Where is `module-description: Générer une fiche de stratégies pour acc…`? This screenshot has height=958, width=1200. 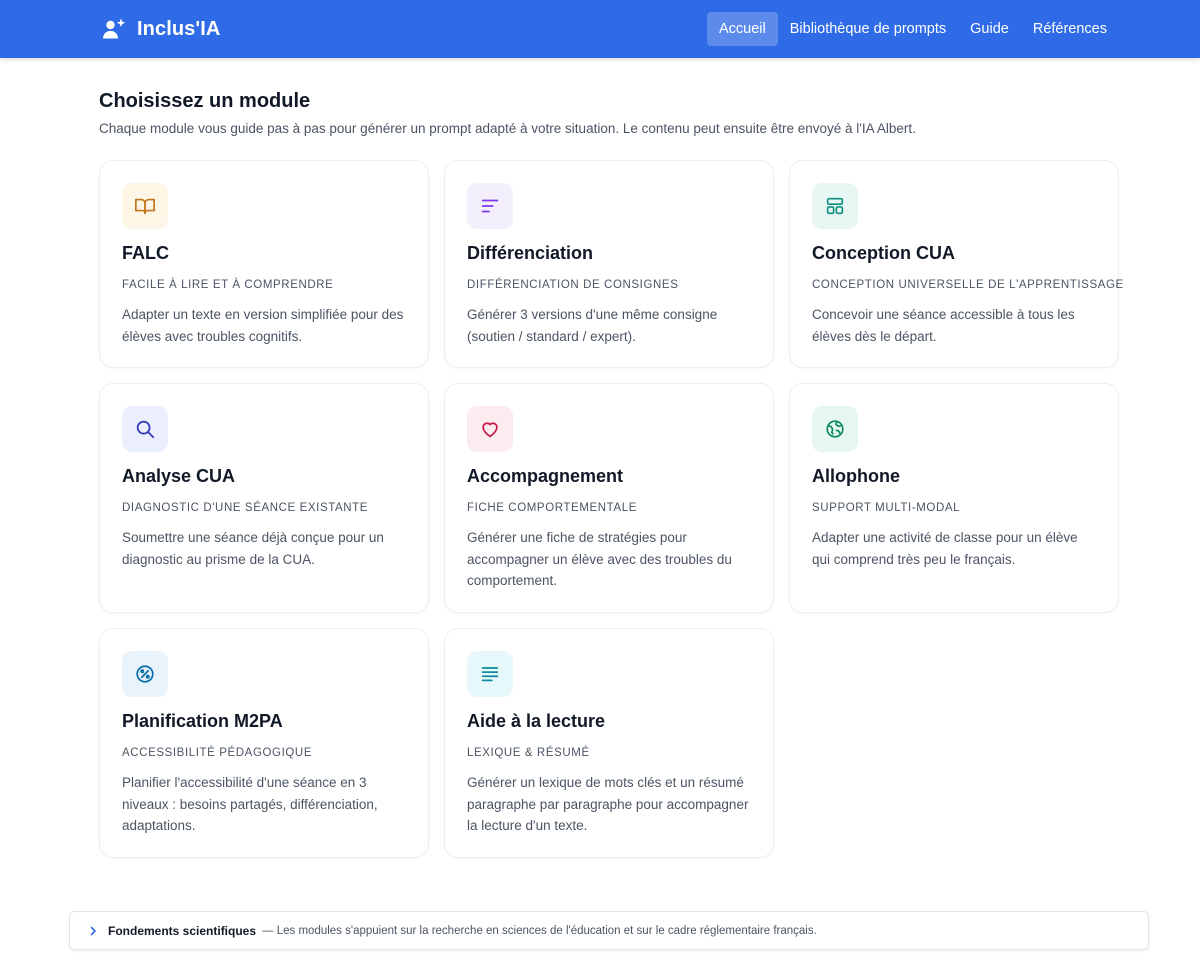 module-description: Générer une fiche de stratégies pour acc… is located at coordinates (599, 559).